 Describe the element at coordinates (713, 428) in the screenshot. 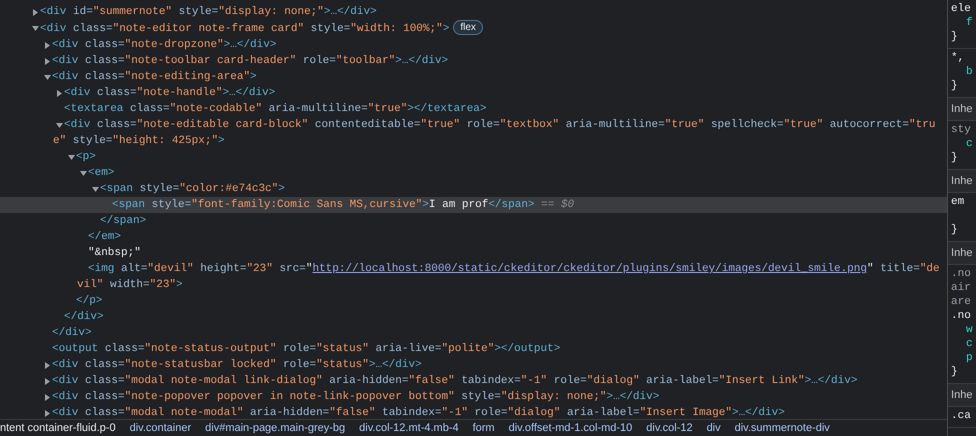

I see `breadcrumb-item: div` at that location.